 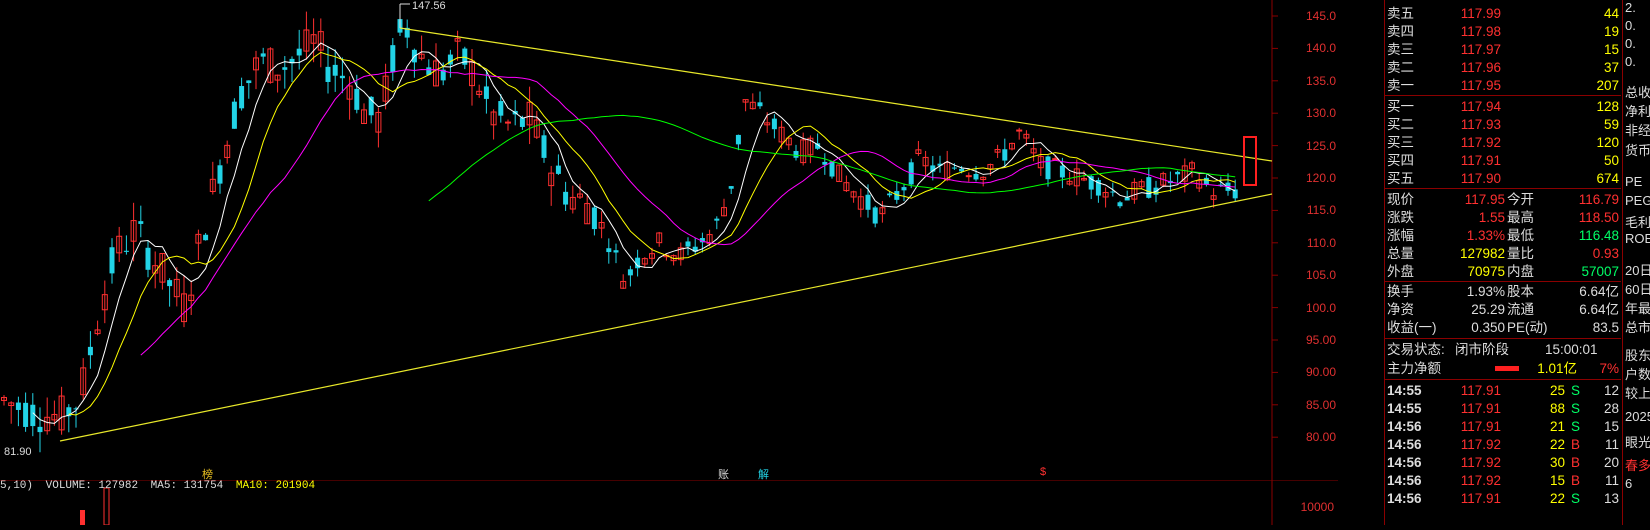 I want to click on quote-value: 116.48, so click(x=1598, y=235).